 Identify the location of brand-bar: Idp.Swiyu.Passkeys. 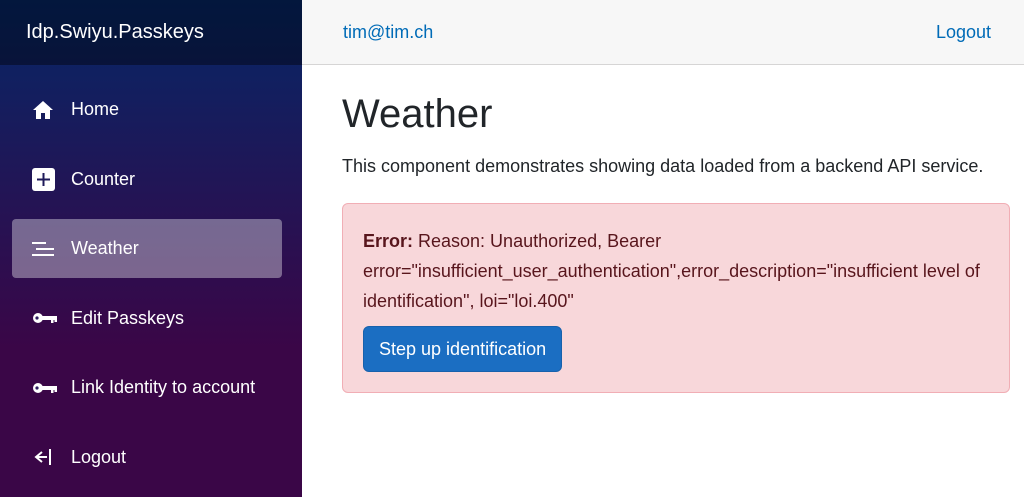
(151, 32).